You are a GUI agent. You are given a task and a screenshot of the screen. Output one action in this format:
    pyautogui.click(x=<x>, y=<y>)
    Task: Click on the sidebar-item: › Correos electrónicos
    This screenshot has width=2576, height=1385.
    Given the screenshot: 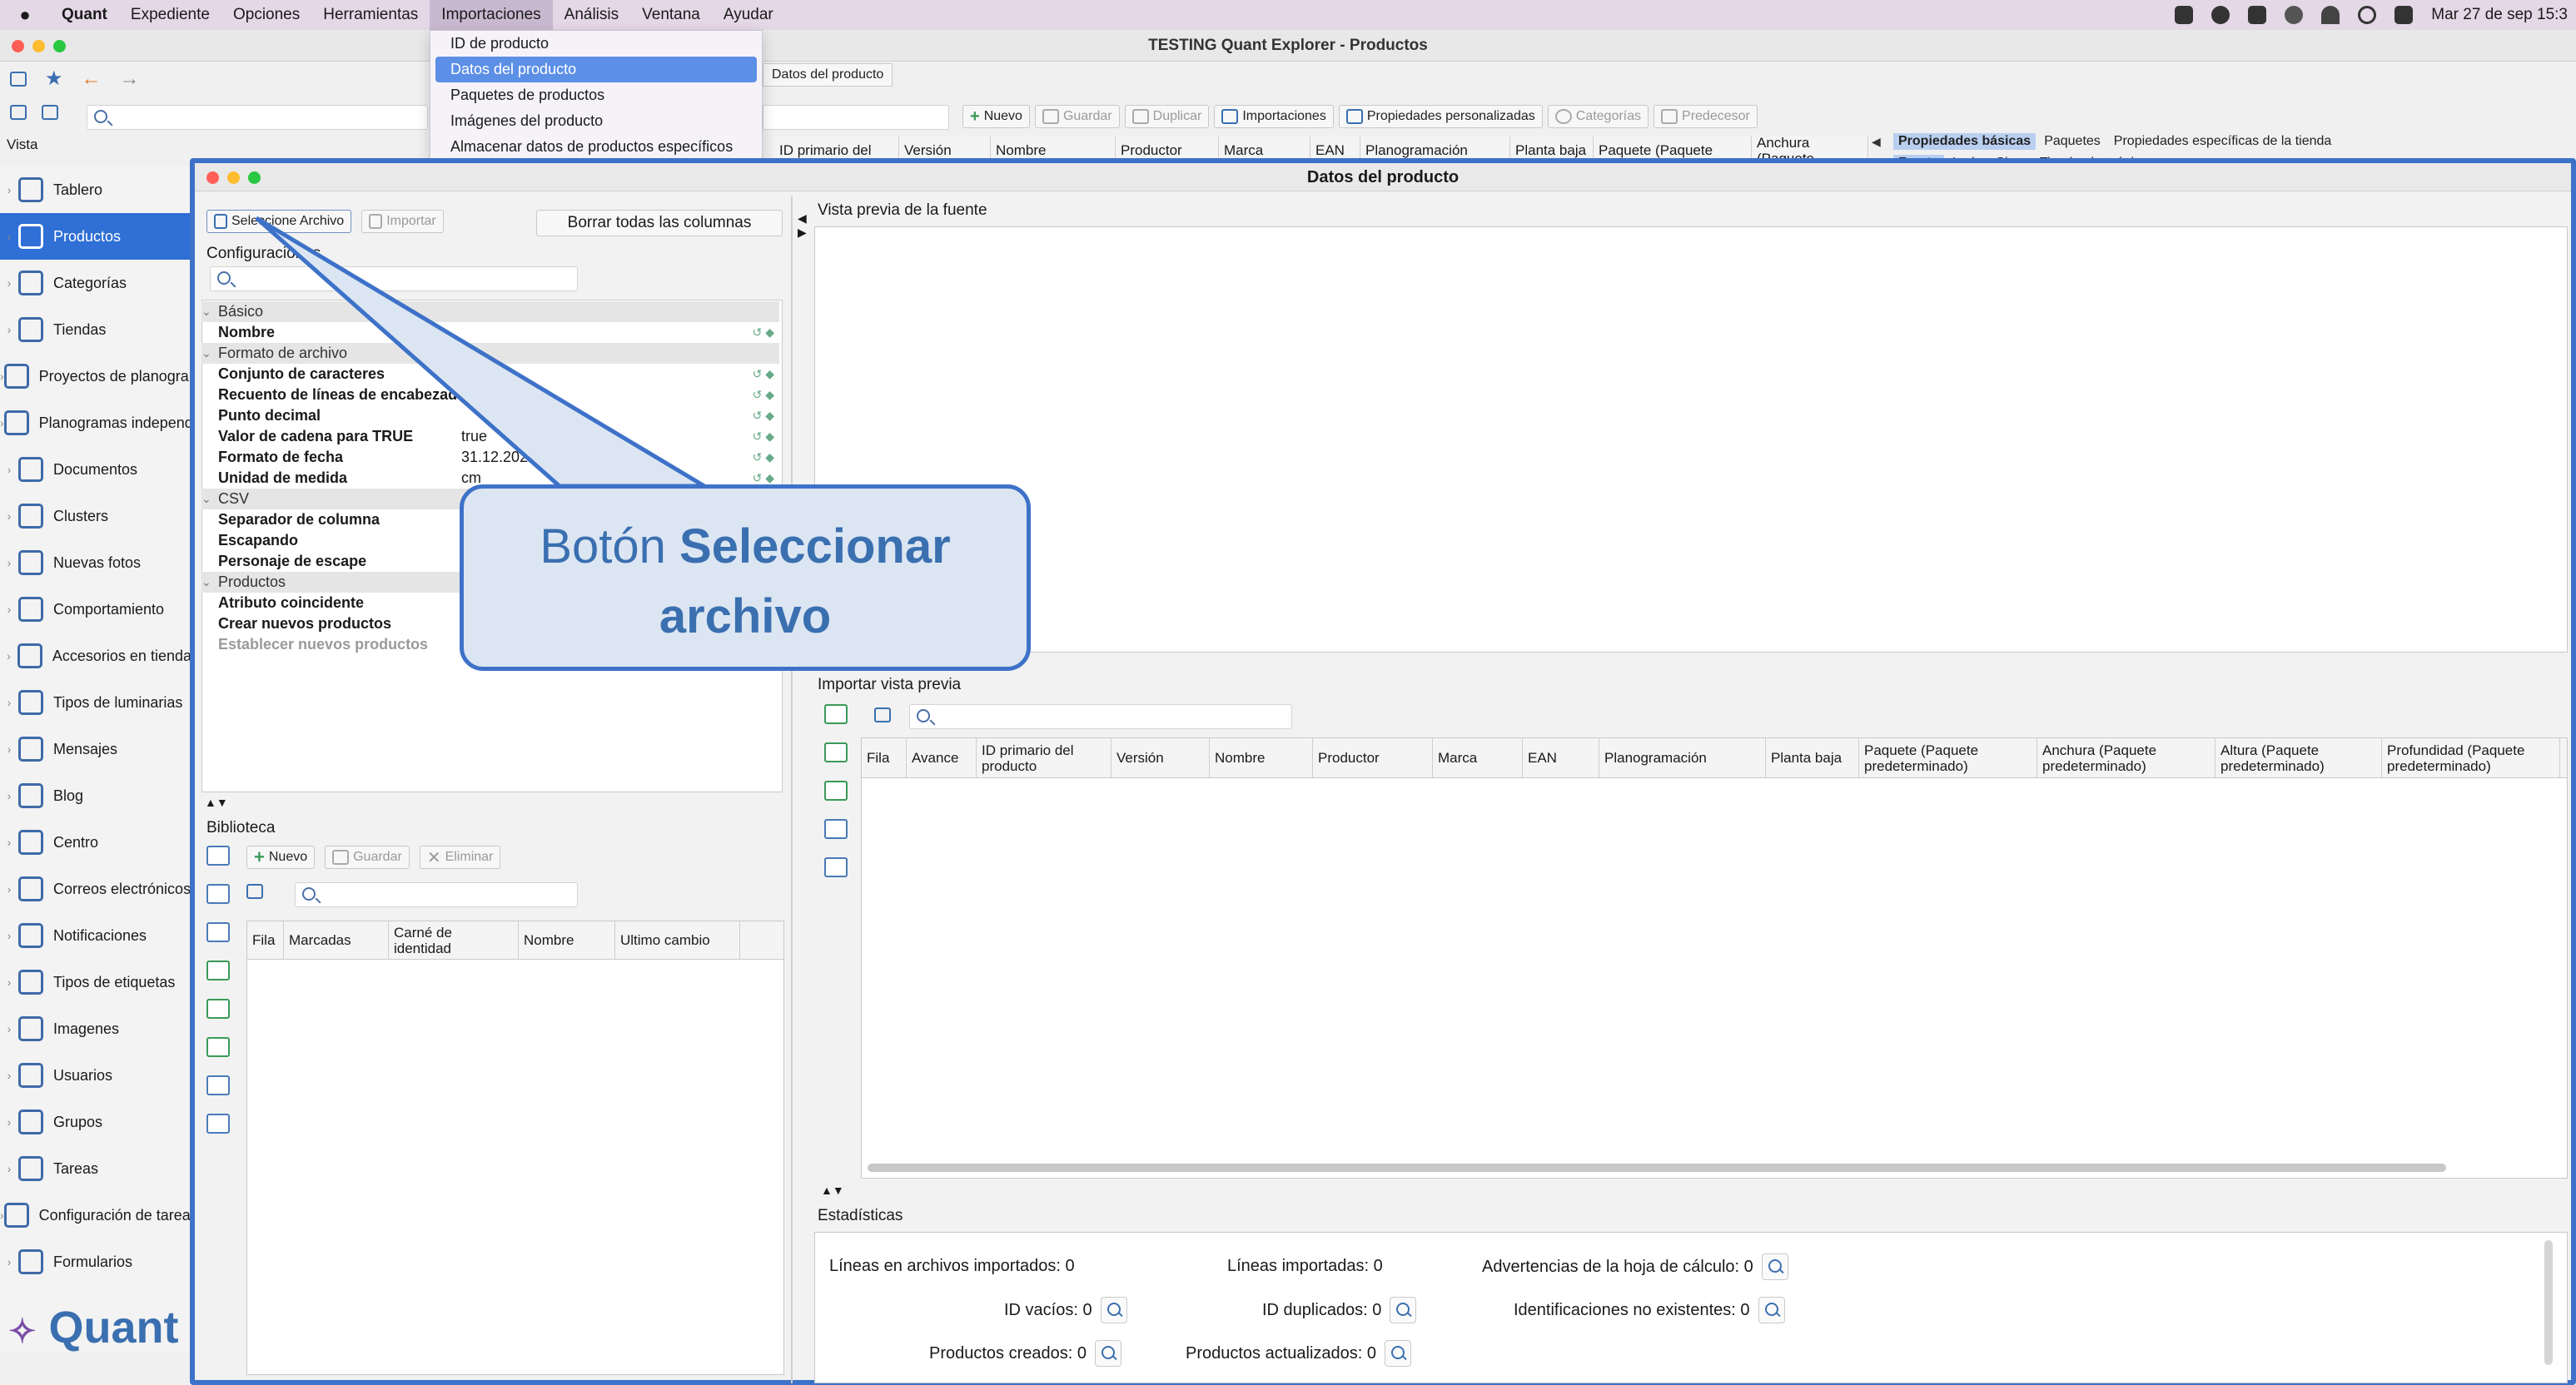 What is the action you would take?
    pyautogui.click(x=95, y=889)
    